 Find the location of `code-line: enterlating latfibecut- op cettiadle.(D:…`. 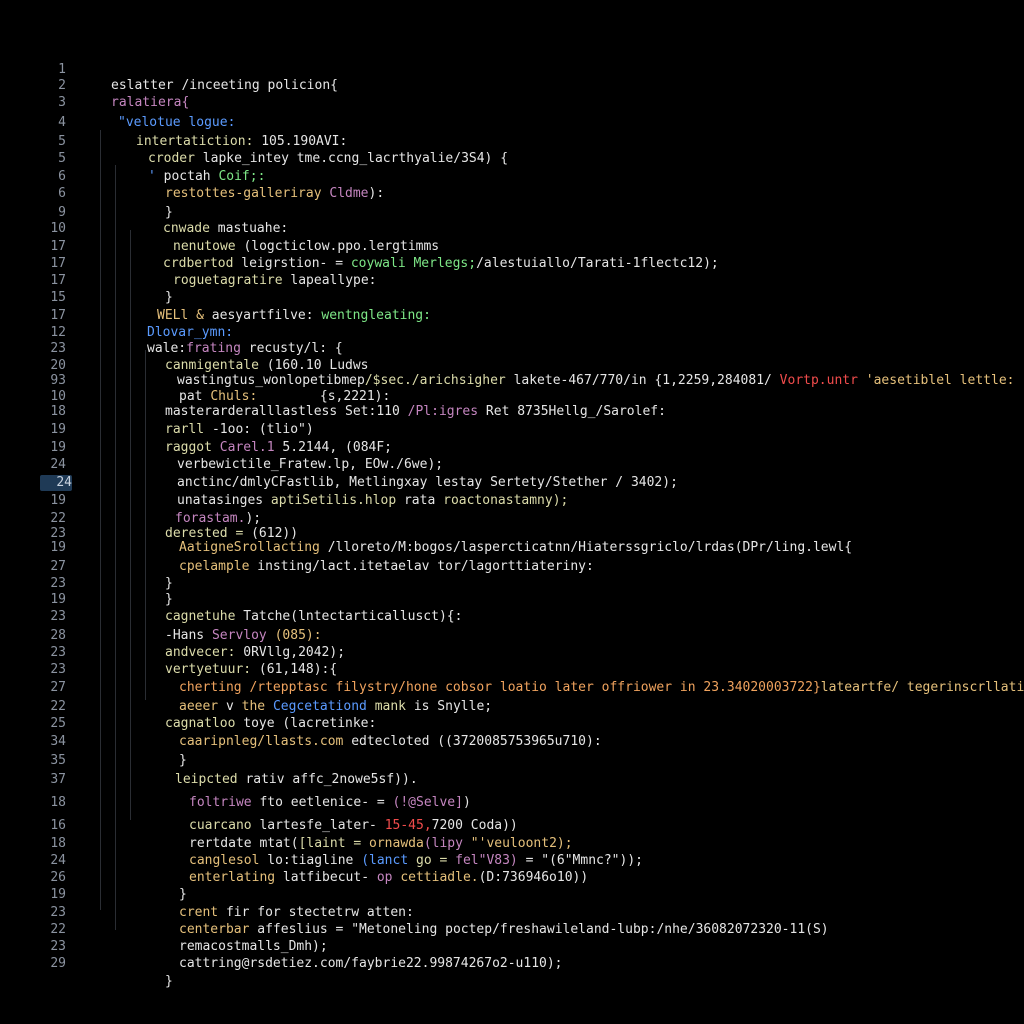

code-line: enterlating latfibecut- op cettiadle.(D:… is located at coordinates (388, 878).